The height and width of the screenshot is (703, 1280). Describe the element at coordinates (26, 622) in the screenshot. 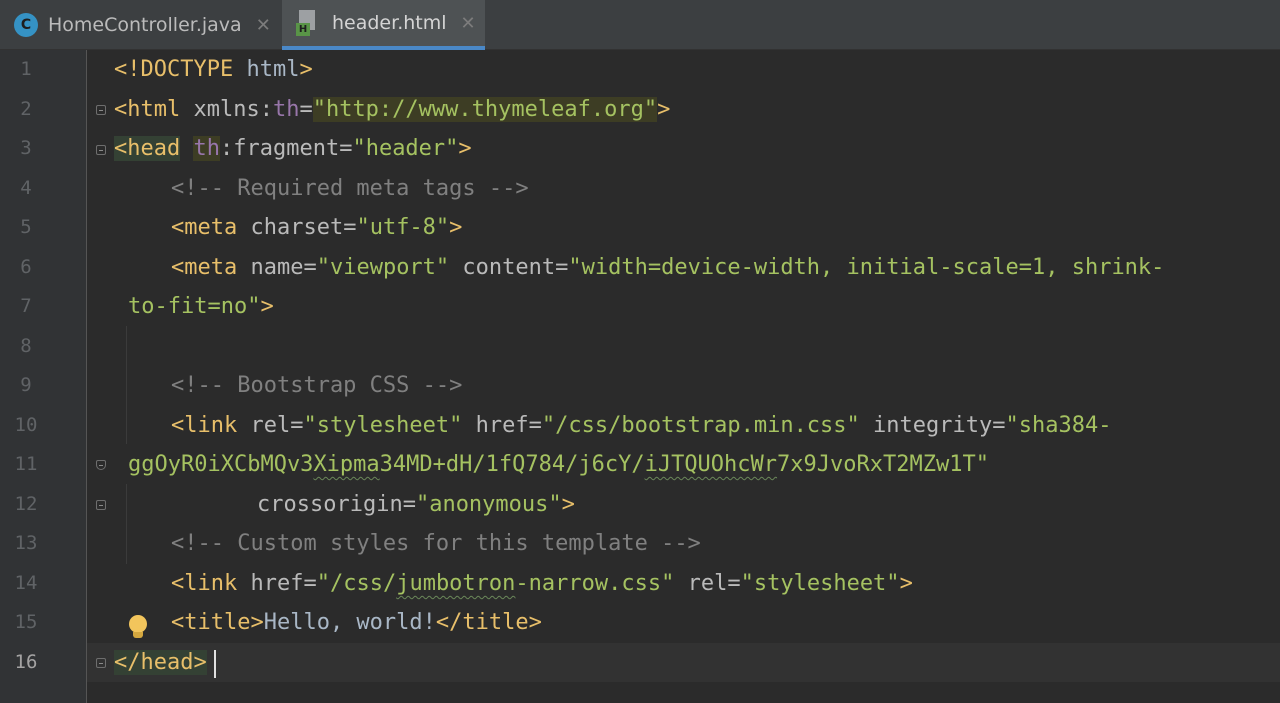

I see `line-number: 15` at that location.